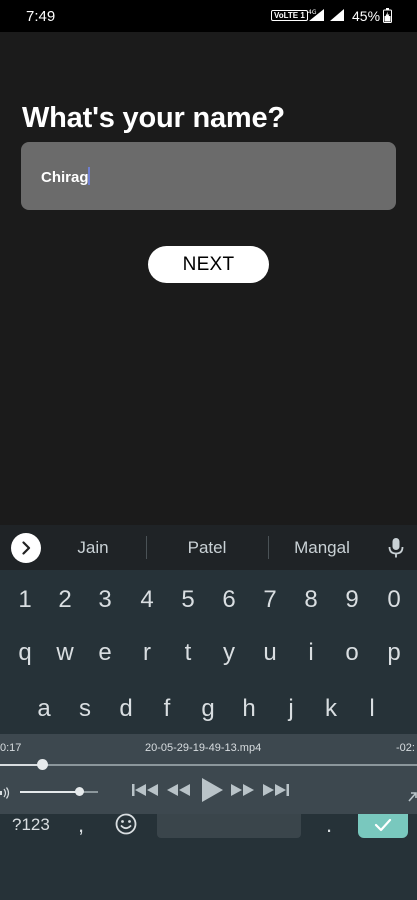 This screenshot has width=417, height=900. I want to click on symbols-key: ?123, so click(31, 825).